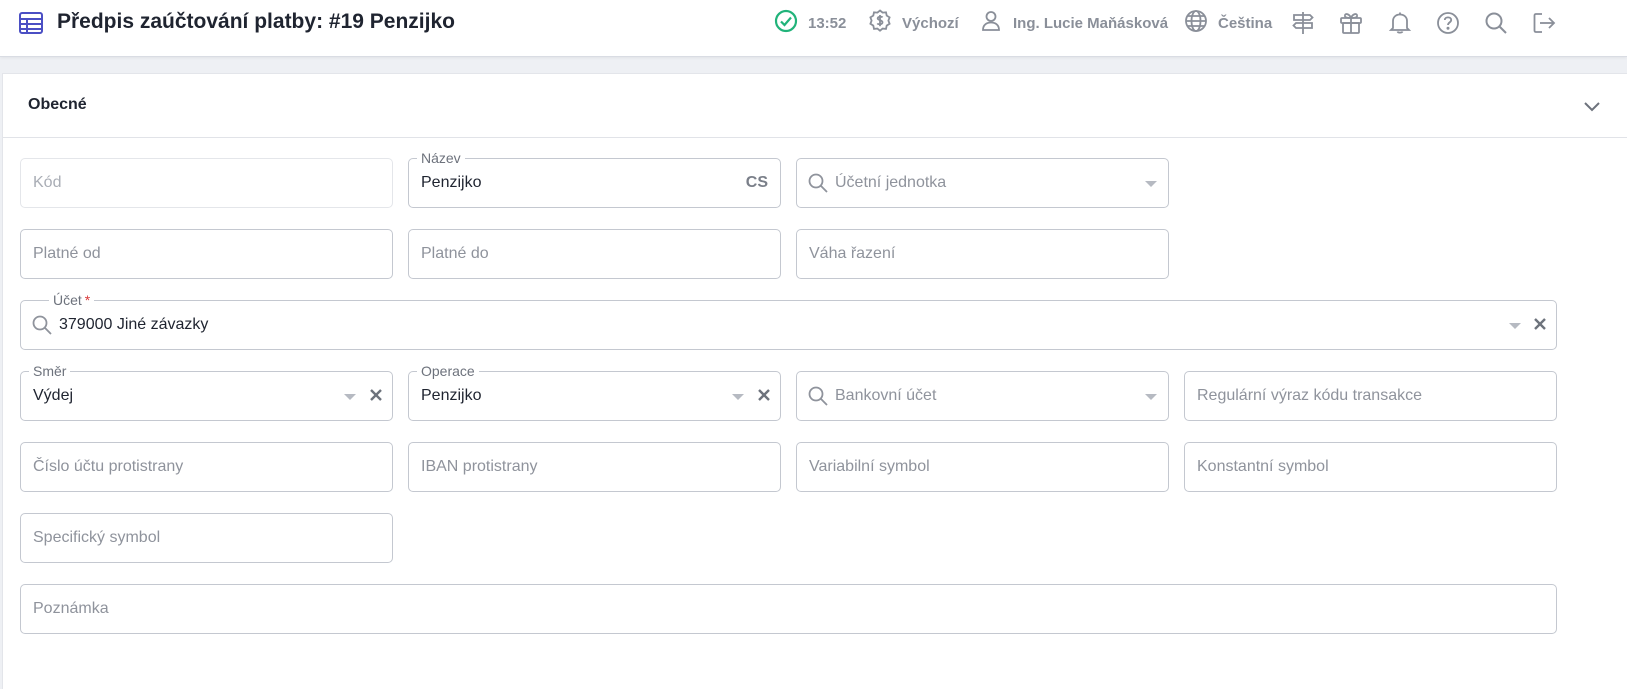 Image resolution: width=1627 pixels, height=689 pixels. What do you see at coordinates (479, 466) in the screenshot?
I see `iban-placeholder: IBAN protistrany` at bounding box center [479, 466].